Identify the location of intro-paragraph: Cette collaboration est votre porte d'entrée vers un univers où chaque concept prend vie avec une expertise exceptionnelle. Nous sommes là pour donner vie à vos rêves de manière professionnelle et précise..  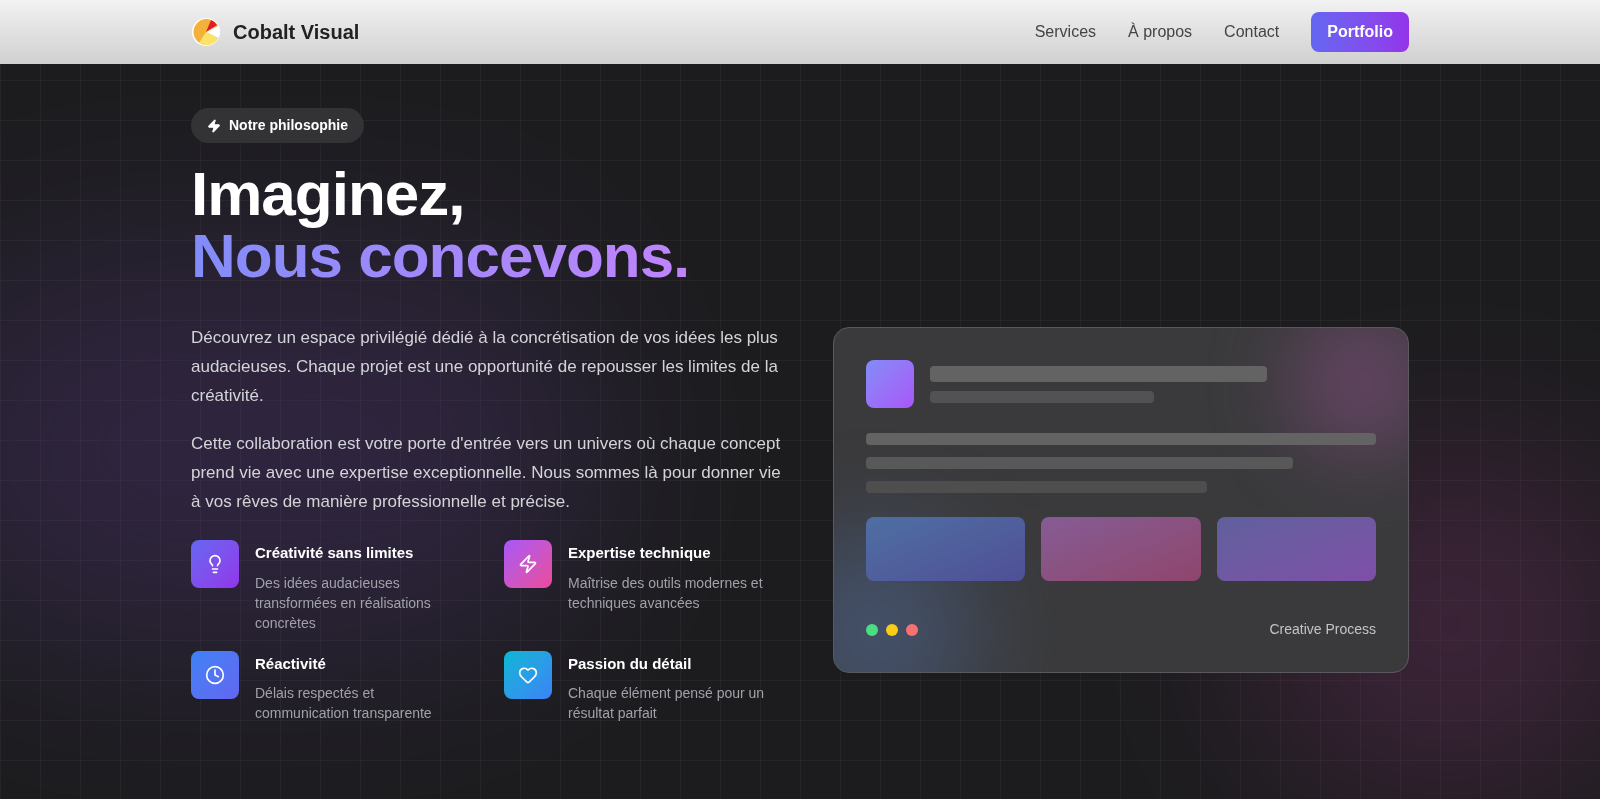
(486, 473).